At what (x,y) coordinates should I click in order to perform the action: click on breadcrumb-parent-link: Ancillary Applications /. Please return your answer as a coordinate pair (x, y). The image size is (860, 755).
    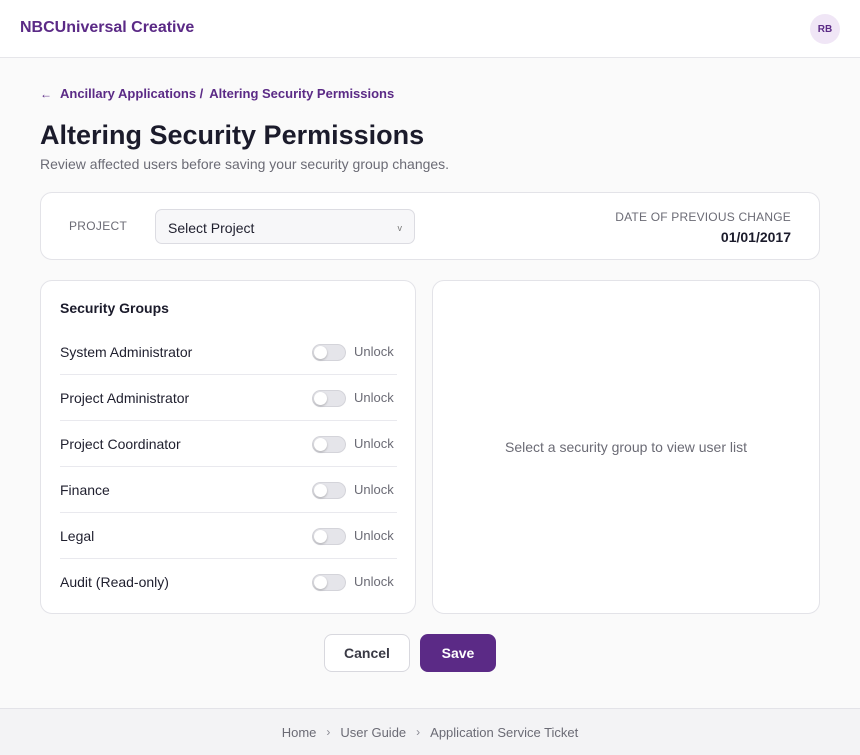
    Looking at the image, I should click on (131, 93).